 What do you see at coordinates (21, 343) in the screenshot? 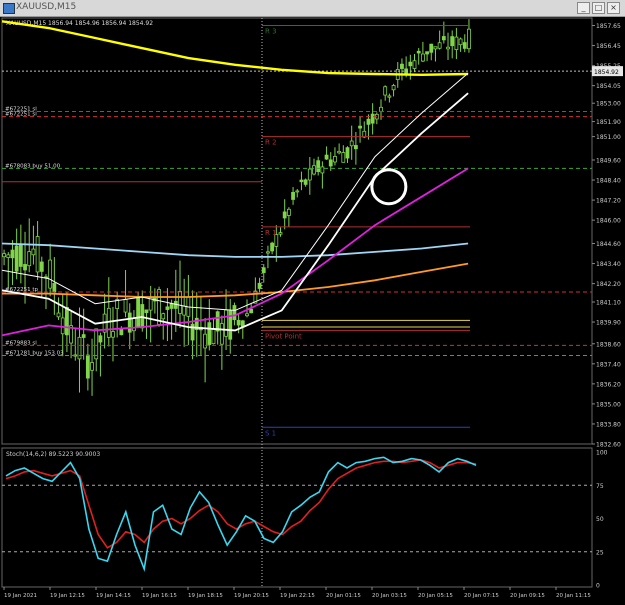
I see `order-label: #679883 sl` at bounding box center [21, 343].